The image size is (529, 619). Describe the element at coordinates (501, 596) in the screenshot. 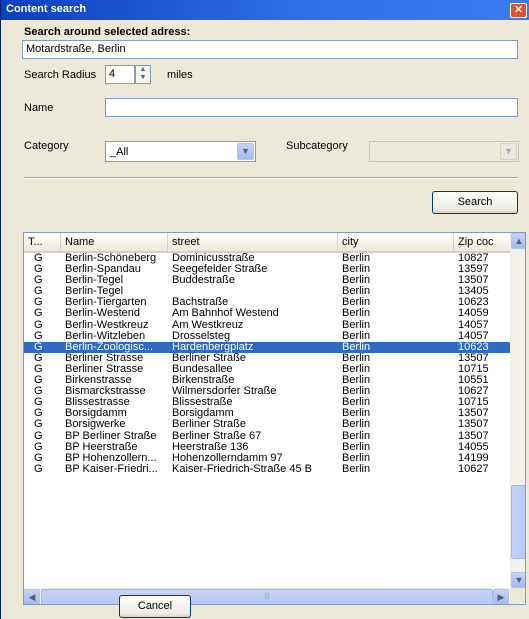

I see `scroll-right-icon: ▶` at that location.